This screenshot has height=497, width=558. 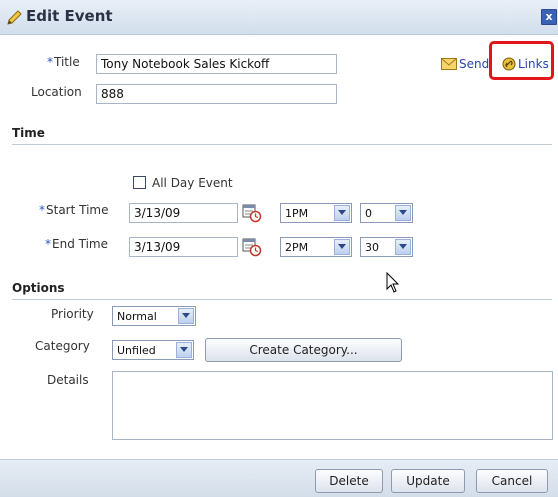 I want to click on all-day-label: All Day Event, so click(x=192, y=183).